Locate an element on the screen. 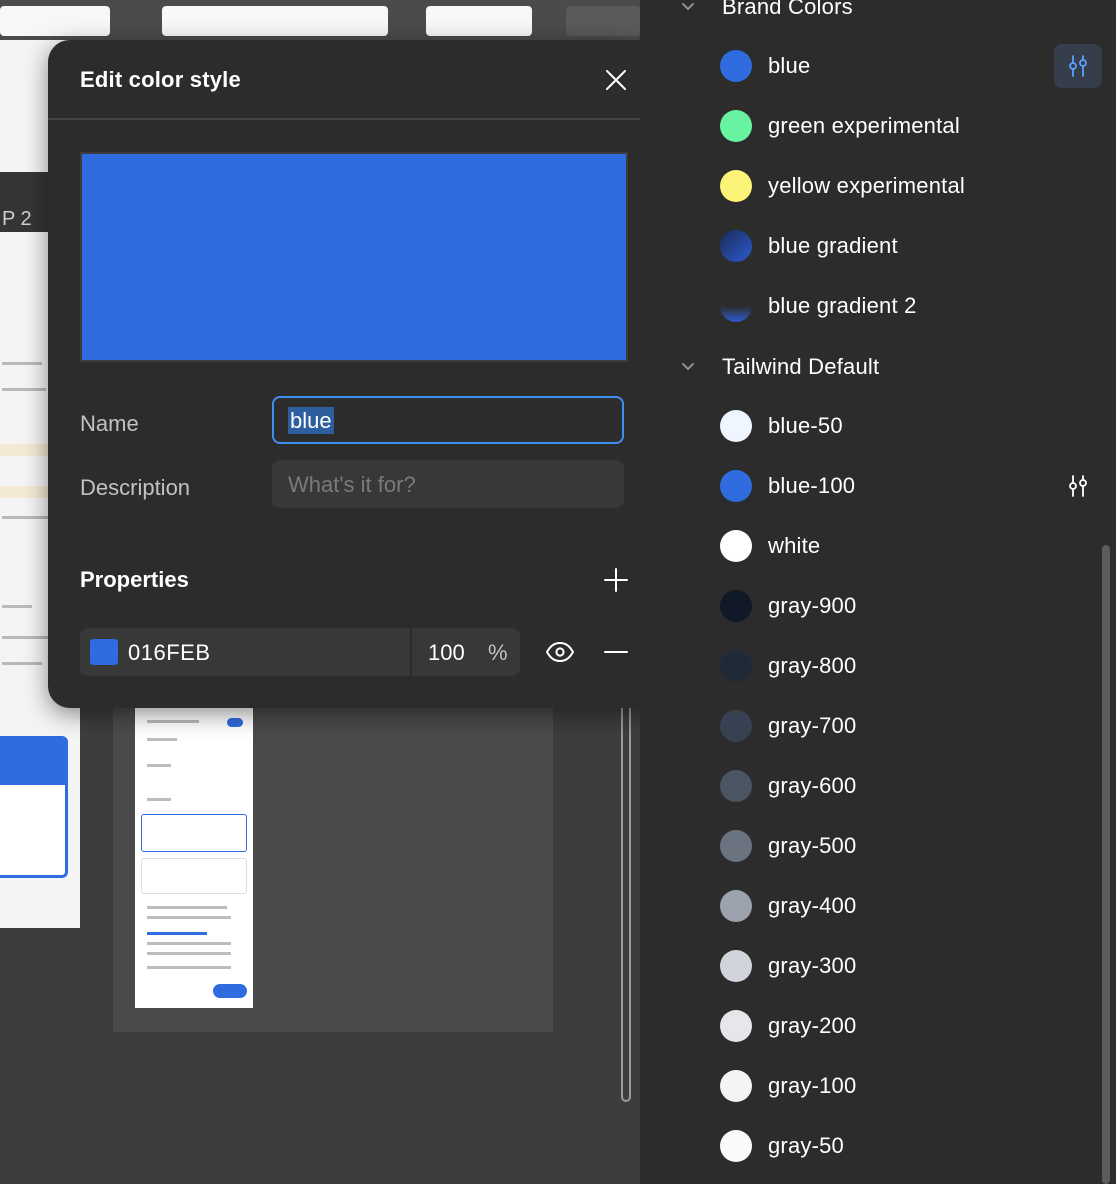 This screenshot has width=1116, height=1184. color-style-name: gray-600 is located at coordinates (812, 785).